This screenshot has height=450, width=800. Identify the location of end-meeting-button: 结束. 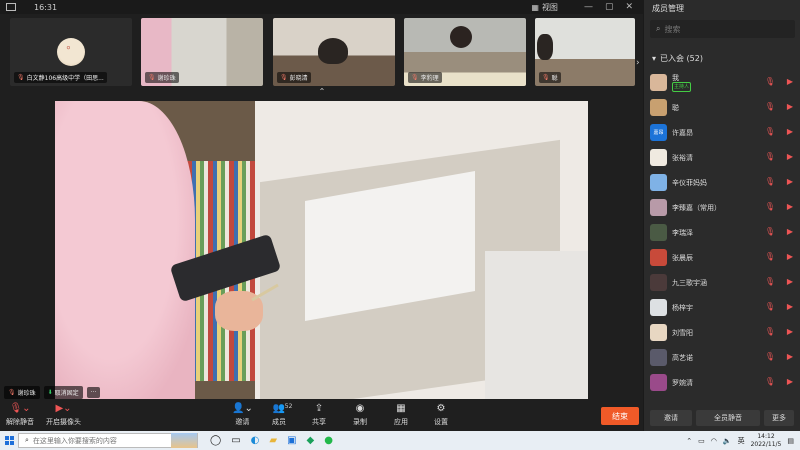
(620, 416).